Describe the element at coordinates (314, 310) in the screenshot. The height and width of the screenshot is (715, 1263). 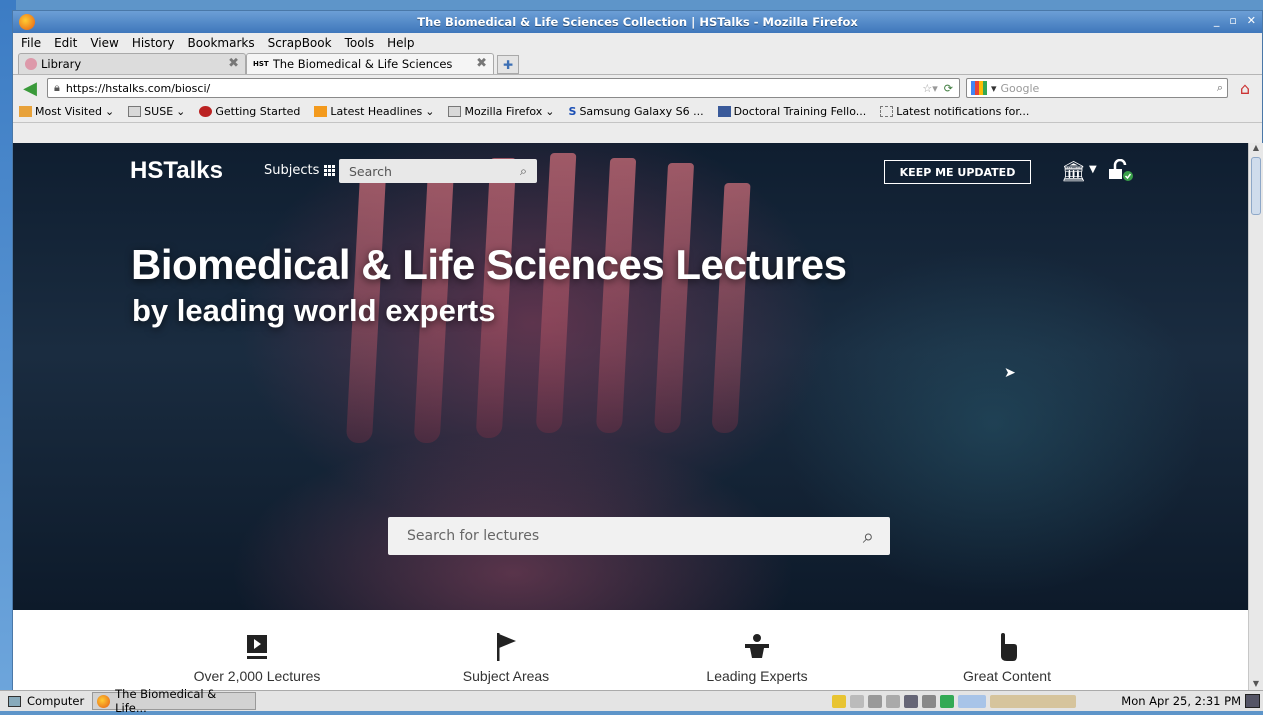
I see `hero-subtitle: by leading world experts` at that location.